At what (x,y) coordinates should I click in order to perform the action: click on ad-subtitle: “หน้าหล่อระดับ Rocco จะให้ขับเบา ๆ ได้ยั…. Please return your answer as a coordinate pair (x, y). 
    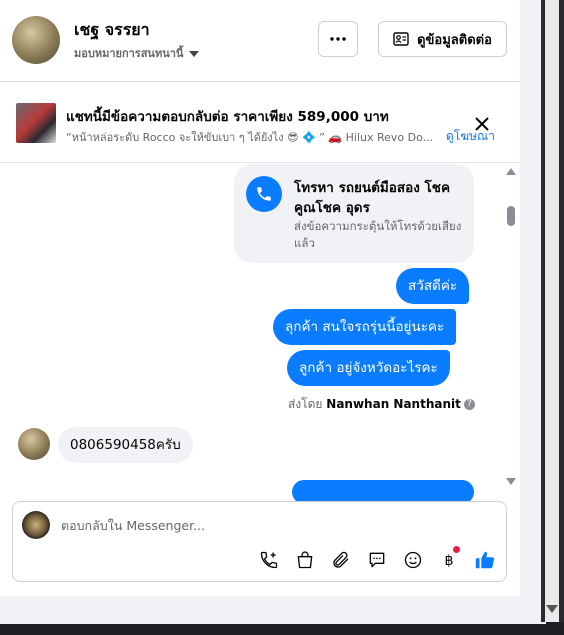
    Looking at the image, I should click on (250, 137).